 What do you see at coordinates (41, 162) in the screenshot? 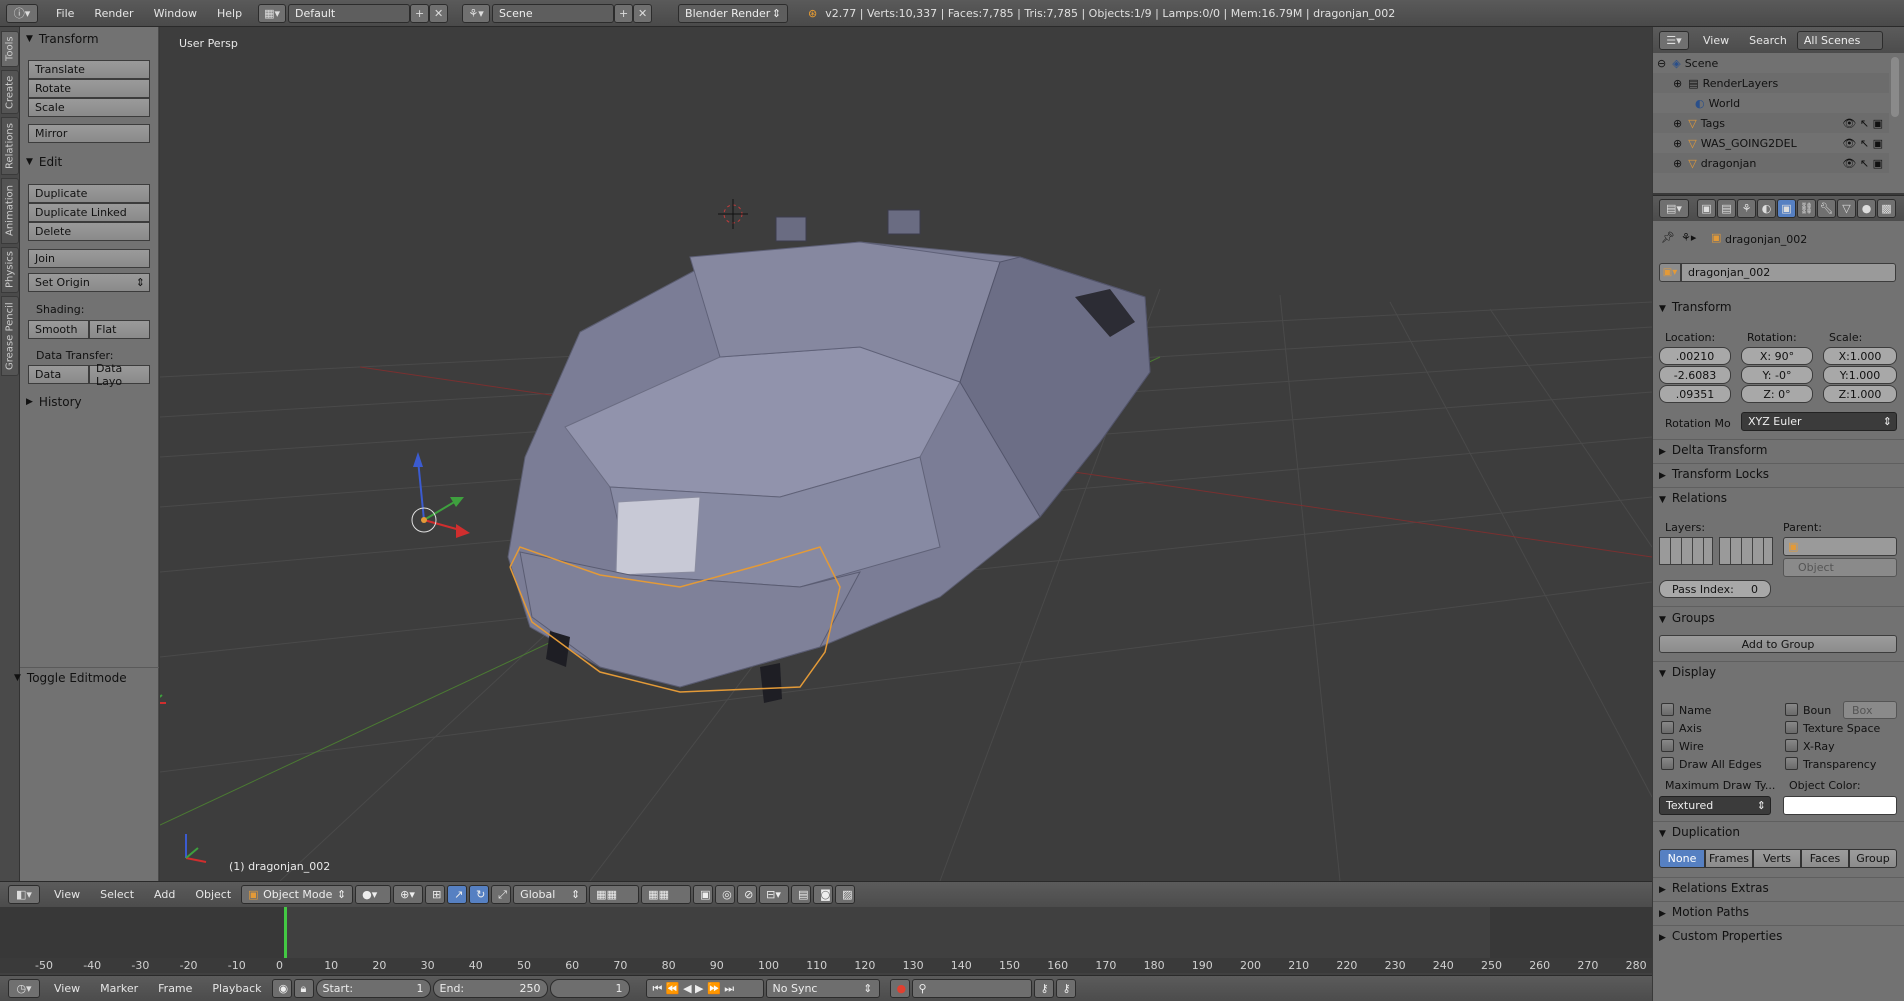
I see `edit-panel-header: ▼ Edit` at bounding box center [41, 162].